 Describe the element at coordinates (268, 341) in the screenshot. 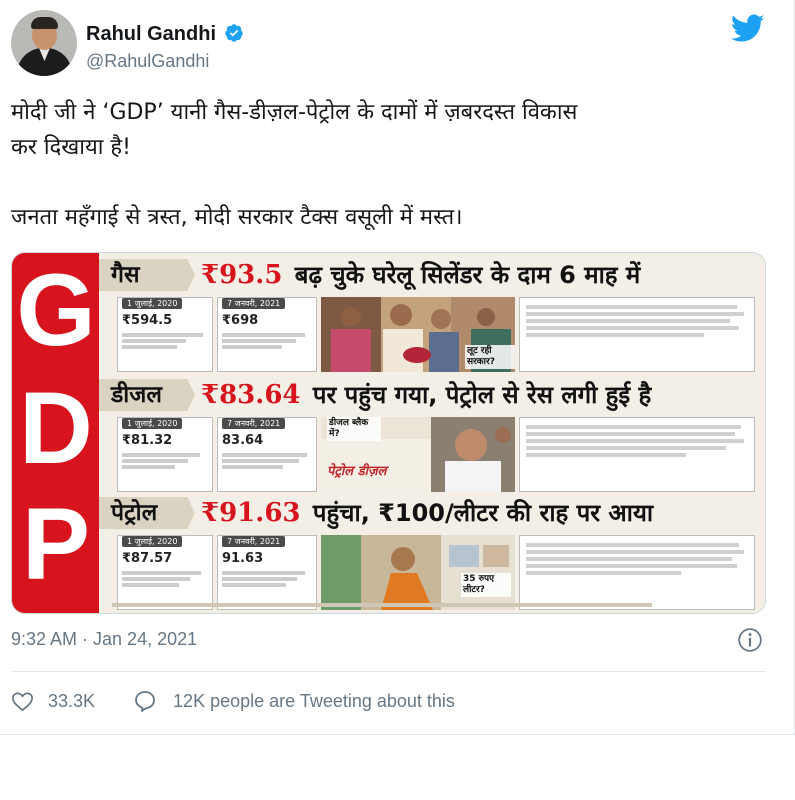

I see `gas-now-fine-print` at that location.